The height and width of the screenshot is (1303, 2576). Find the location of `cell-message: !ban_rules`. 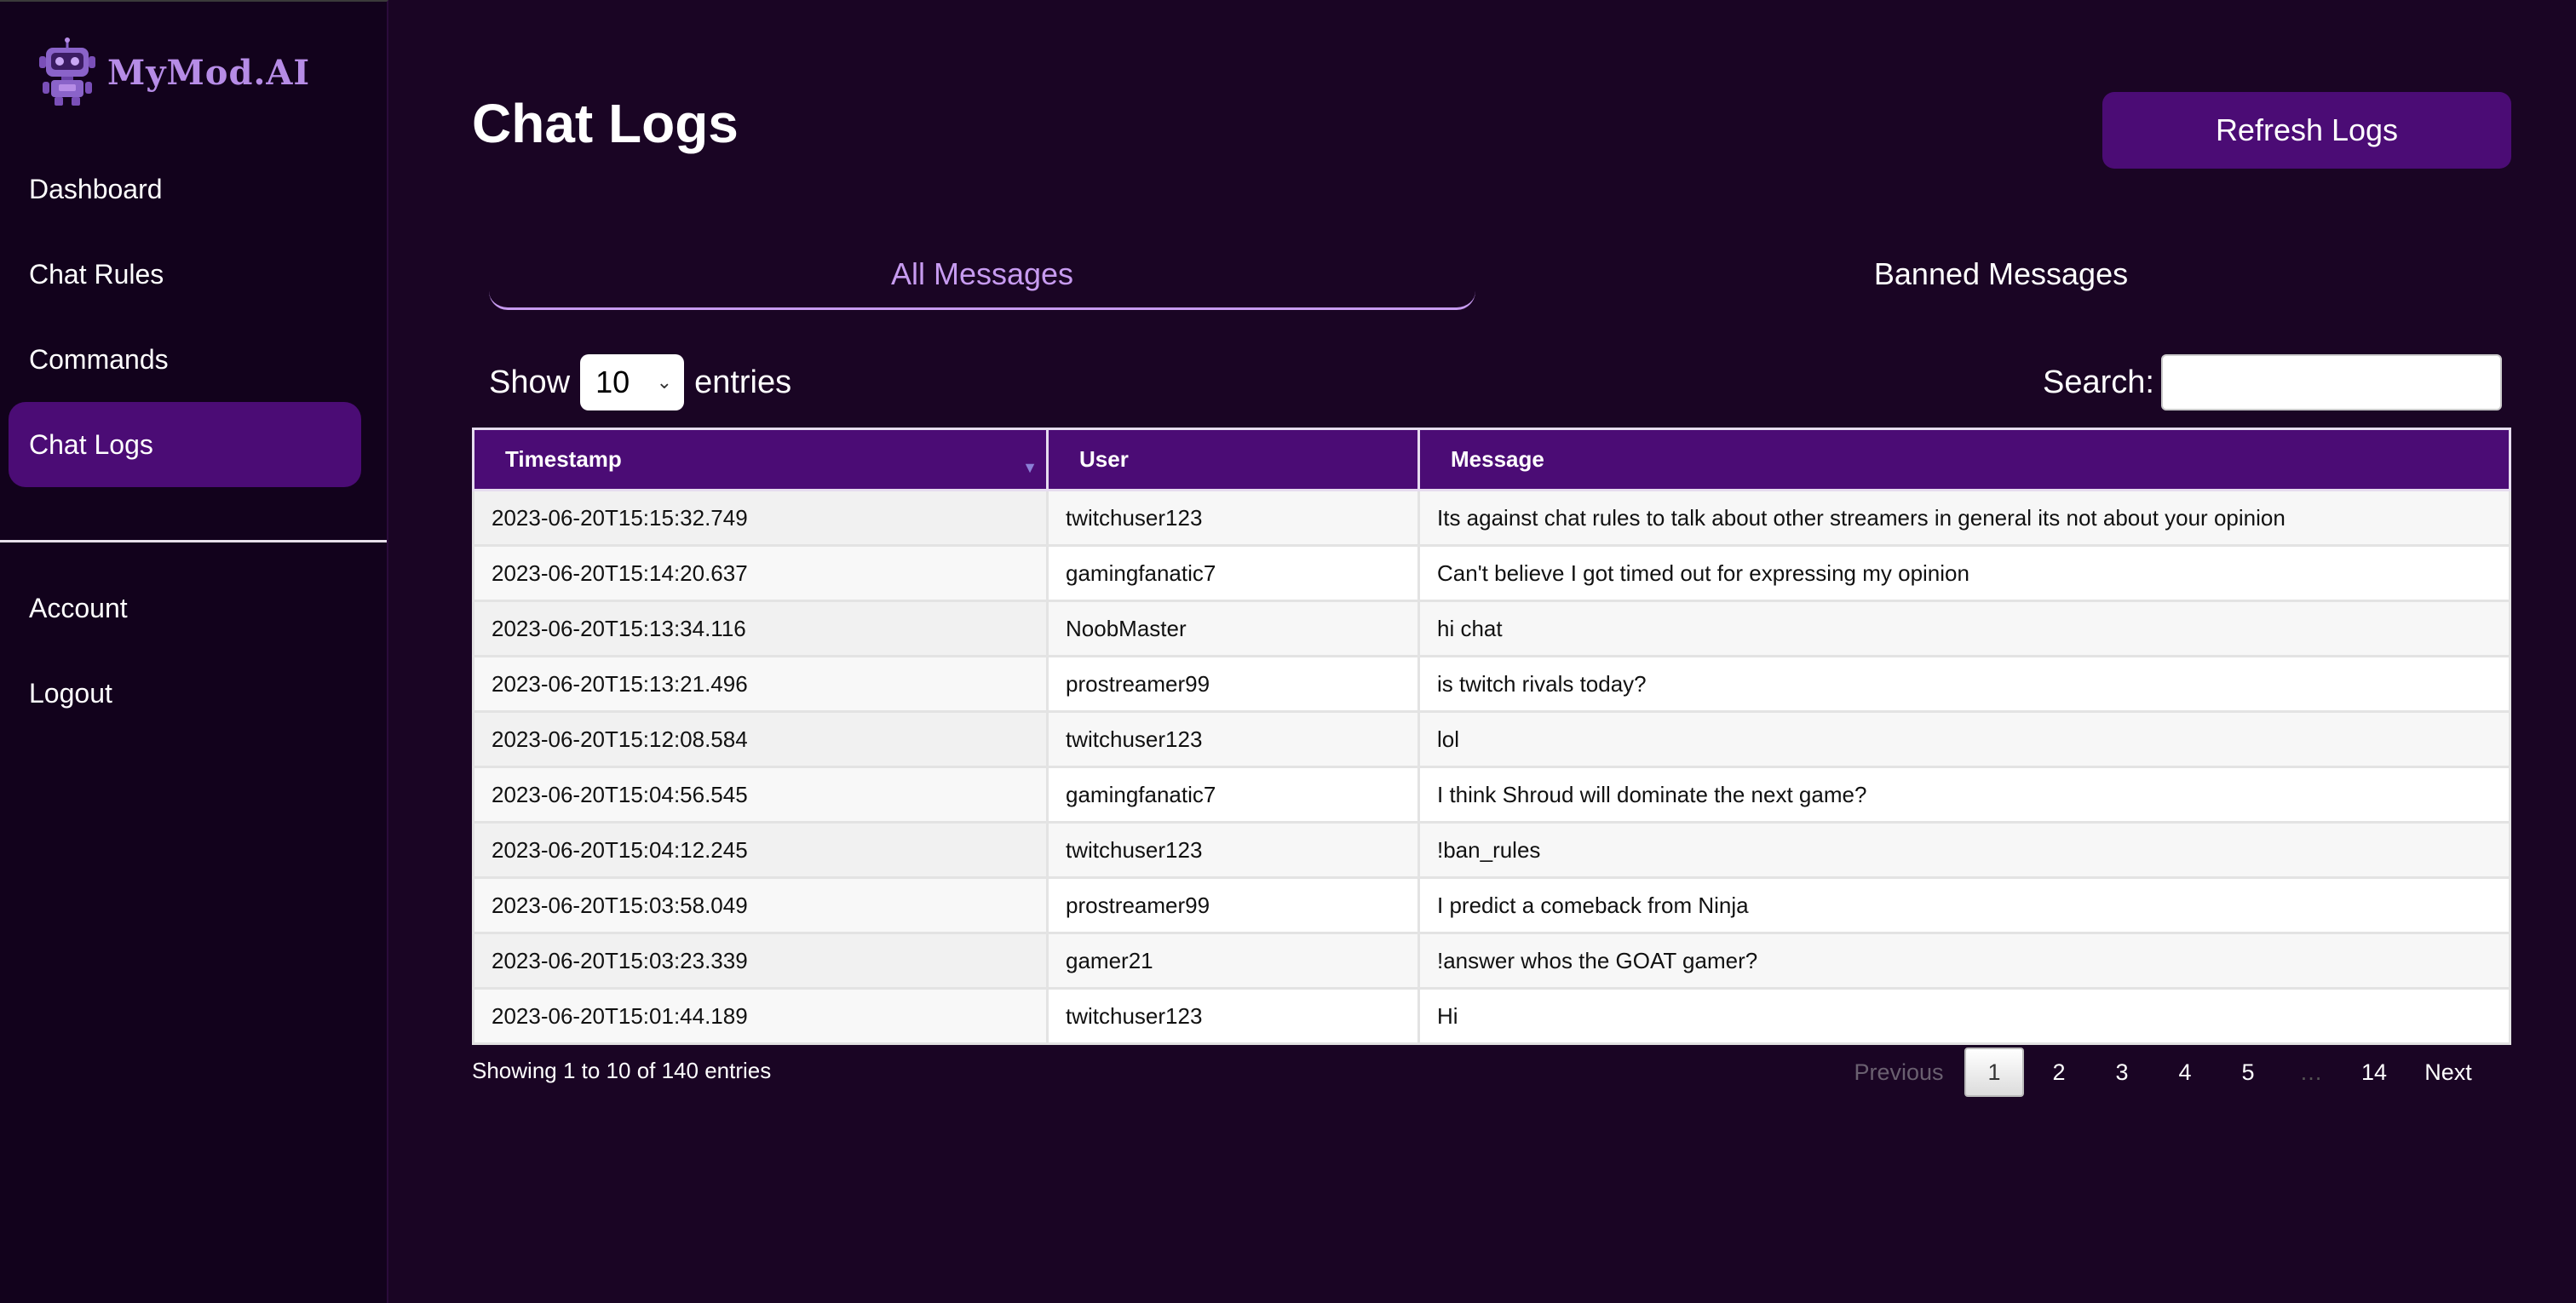

cell-message: !ban_rules is located at coordinates (1964, 850).